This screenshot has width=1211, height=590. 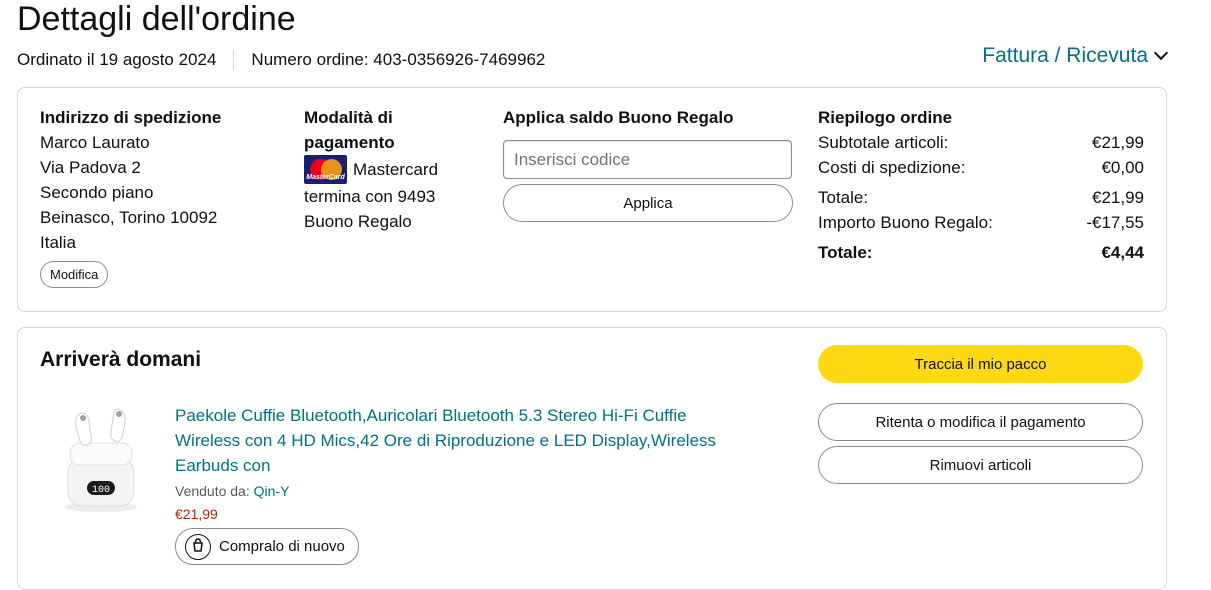 I want to click on seller-link: Qin-Y, so click(x=272, y=491).